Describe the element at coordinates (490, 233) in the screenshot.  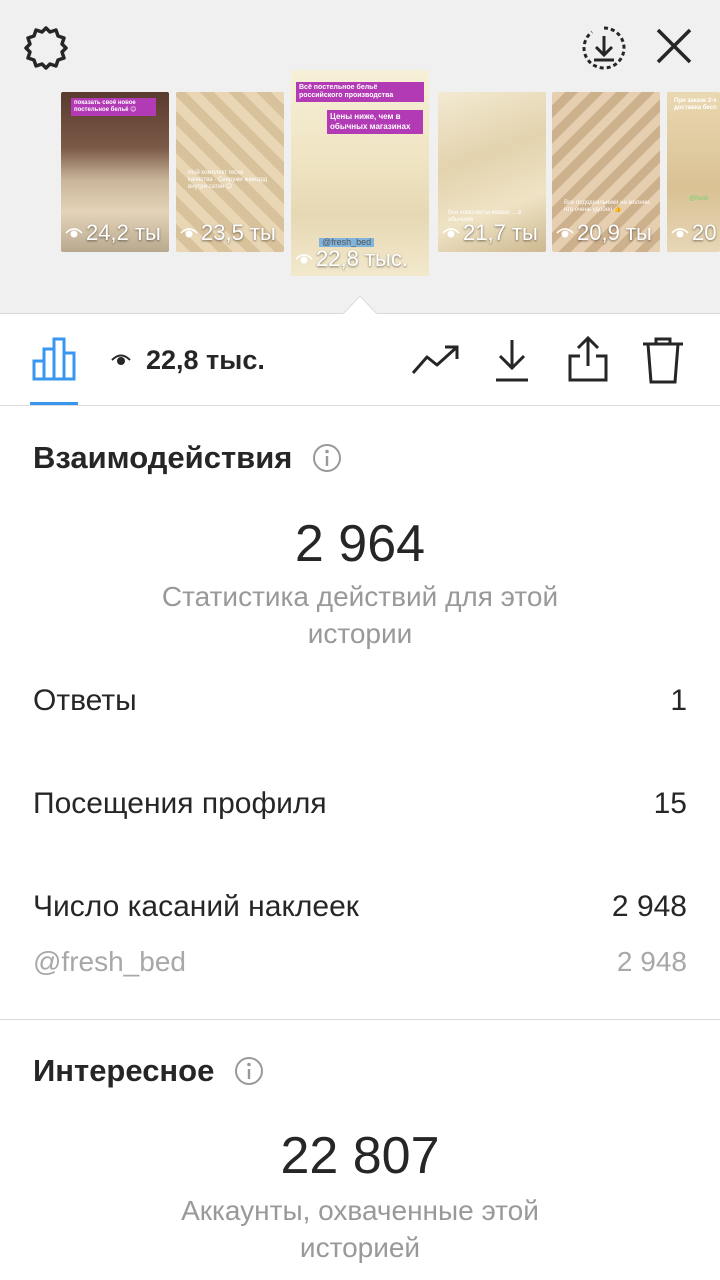
I see `thumbnail-views: 21,7 ты` at that location.